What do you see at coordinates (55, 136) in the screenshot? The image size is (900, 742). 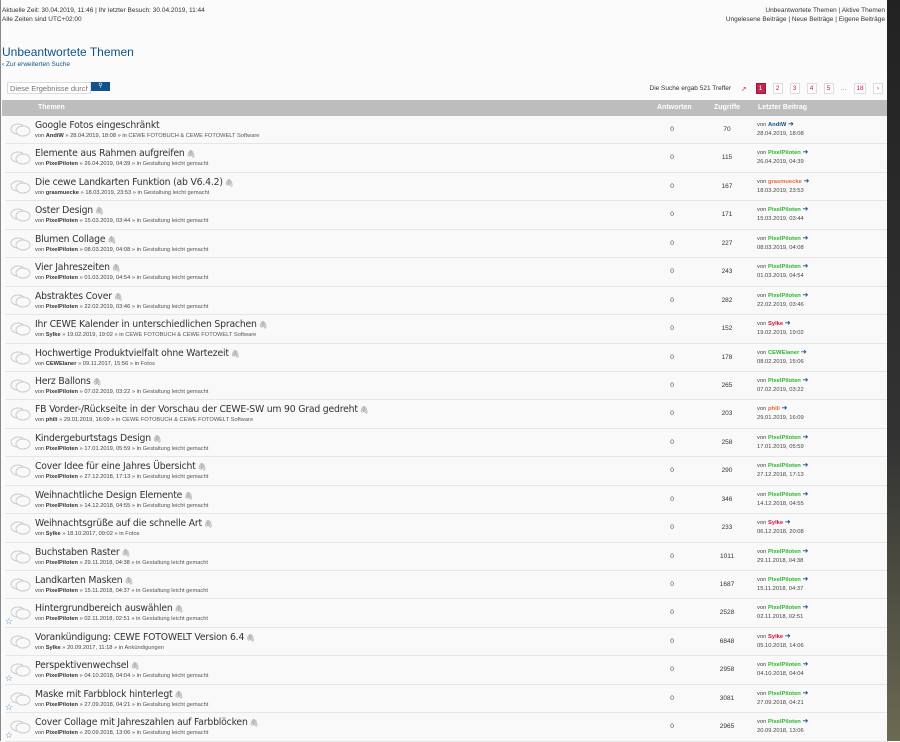 I see `author-link: AndiW` at bounding box center [55, 136].